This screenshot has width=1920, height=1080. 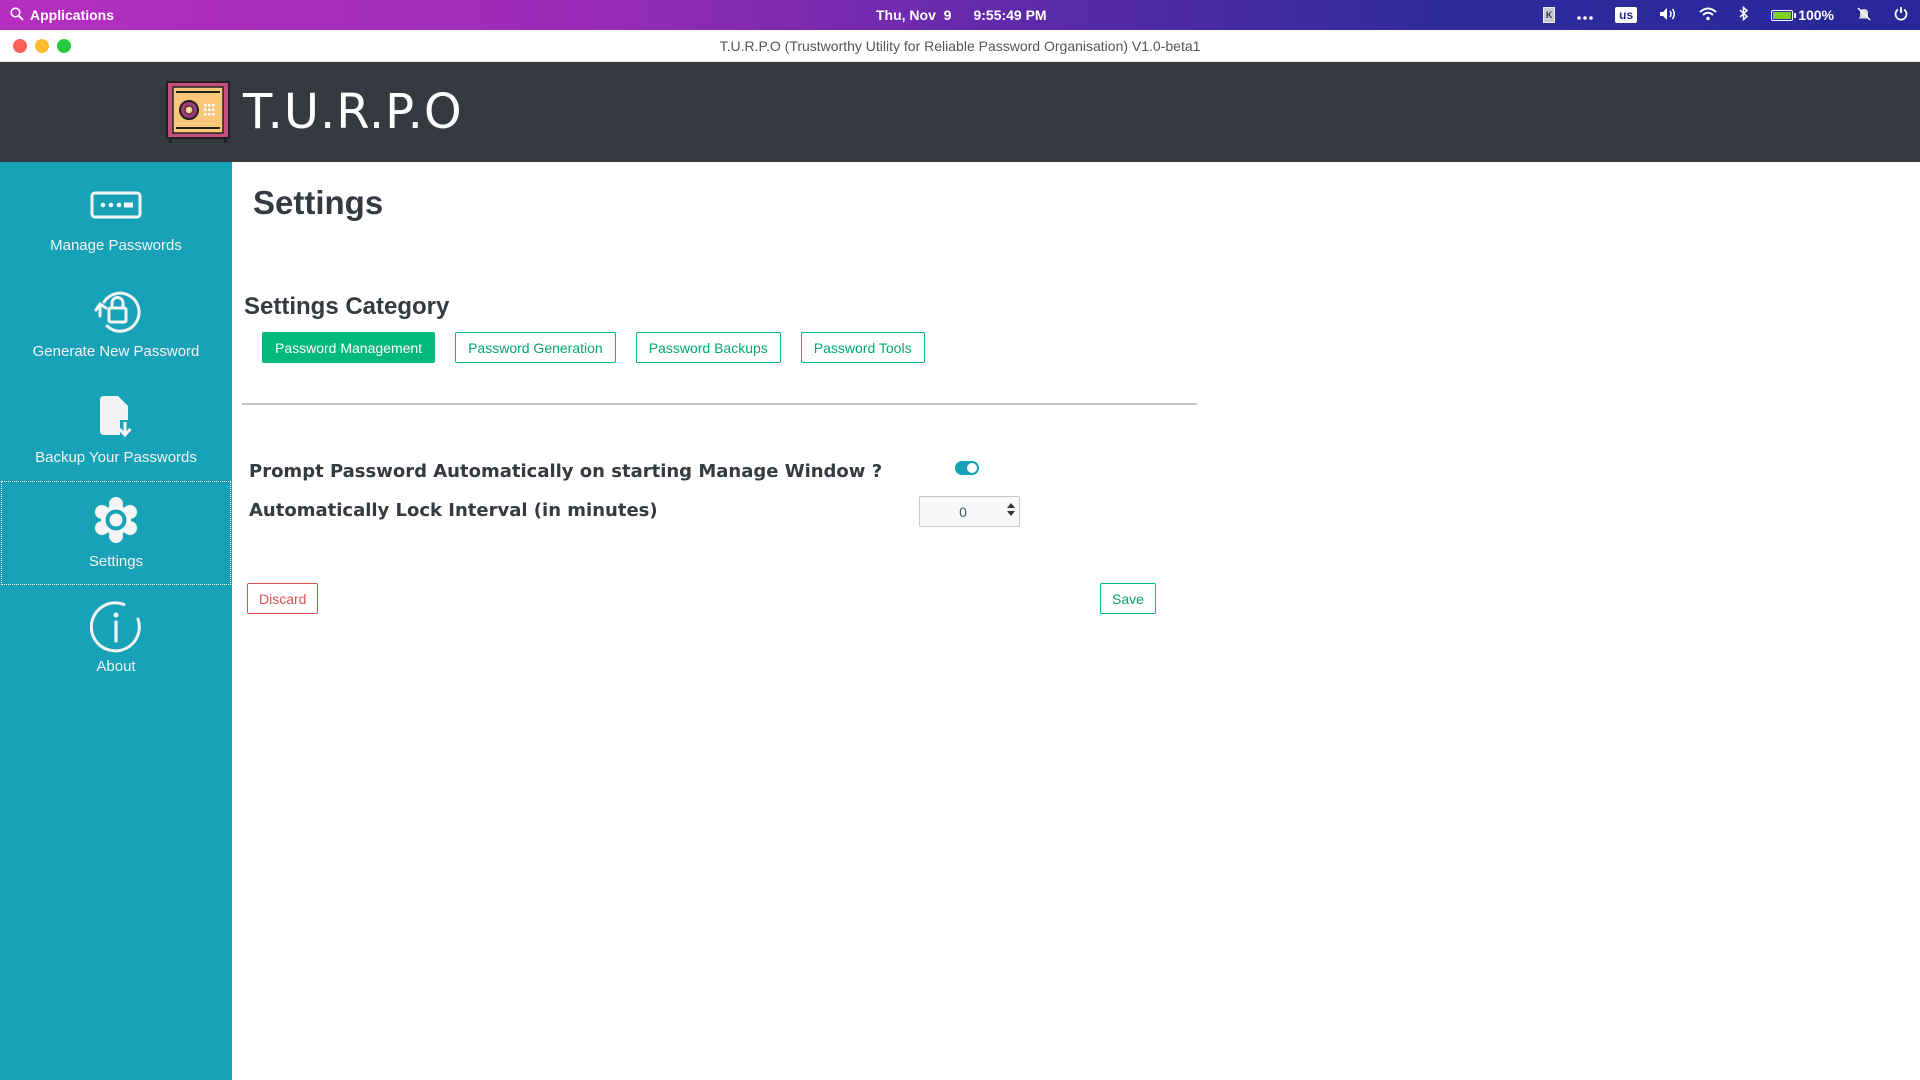 I want to click on page-title: Settings, so click(x=318, y=202).